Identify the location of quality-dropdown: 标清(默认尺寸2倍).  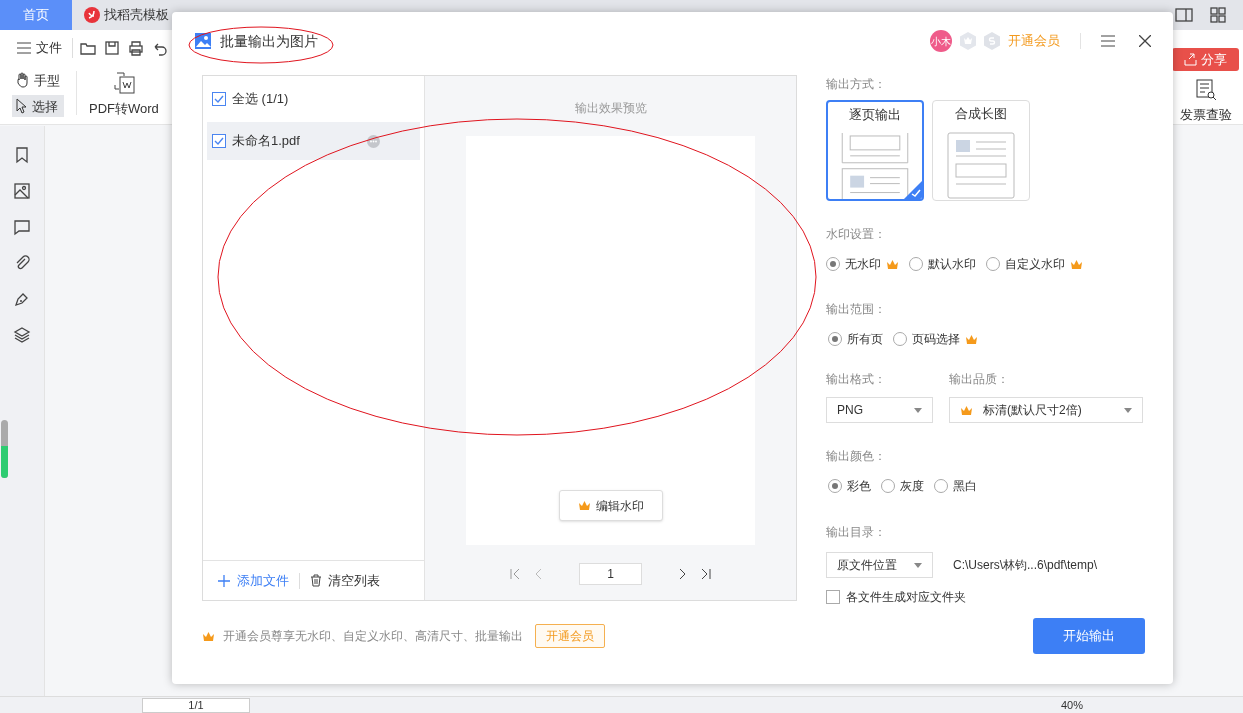
(1046, 410).